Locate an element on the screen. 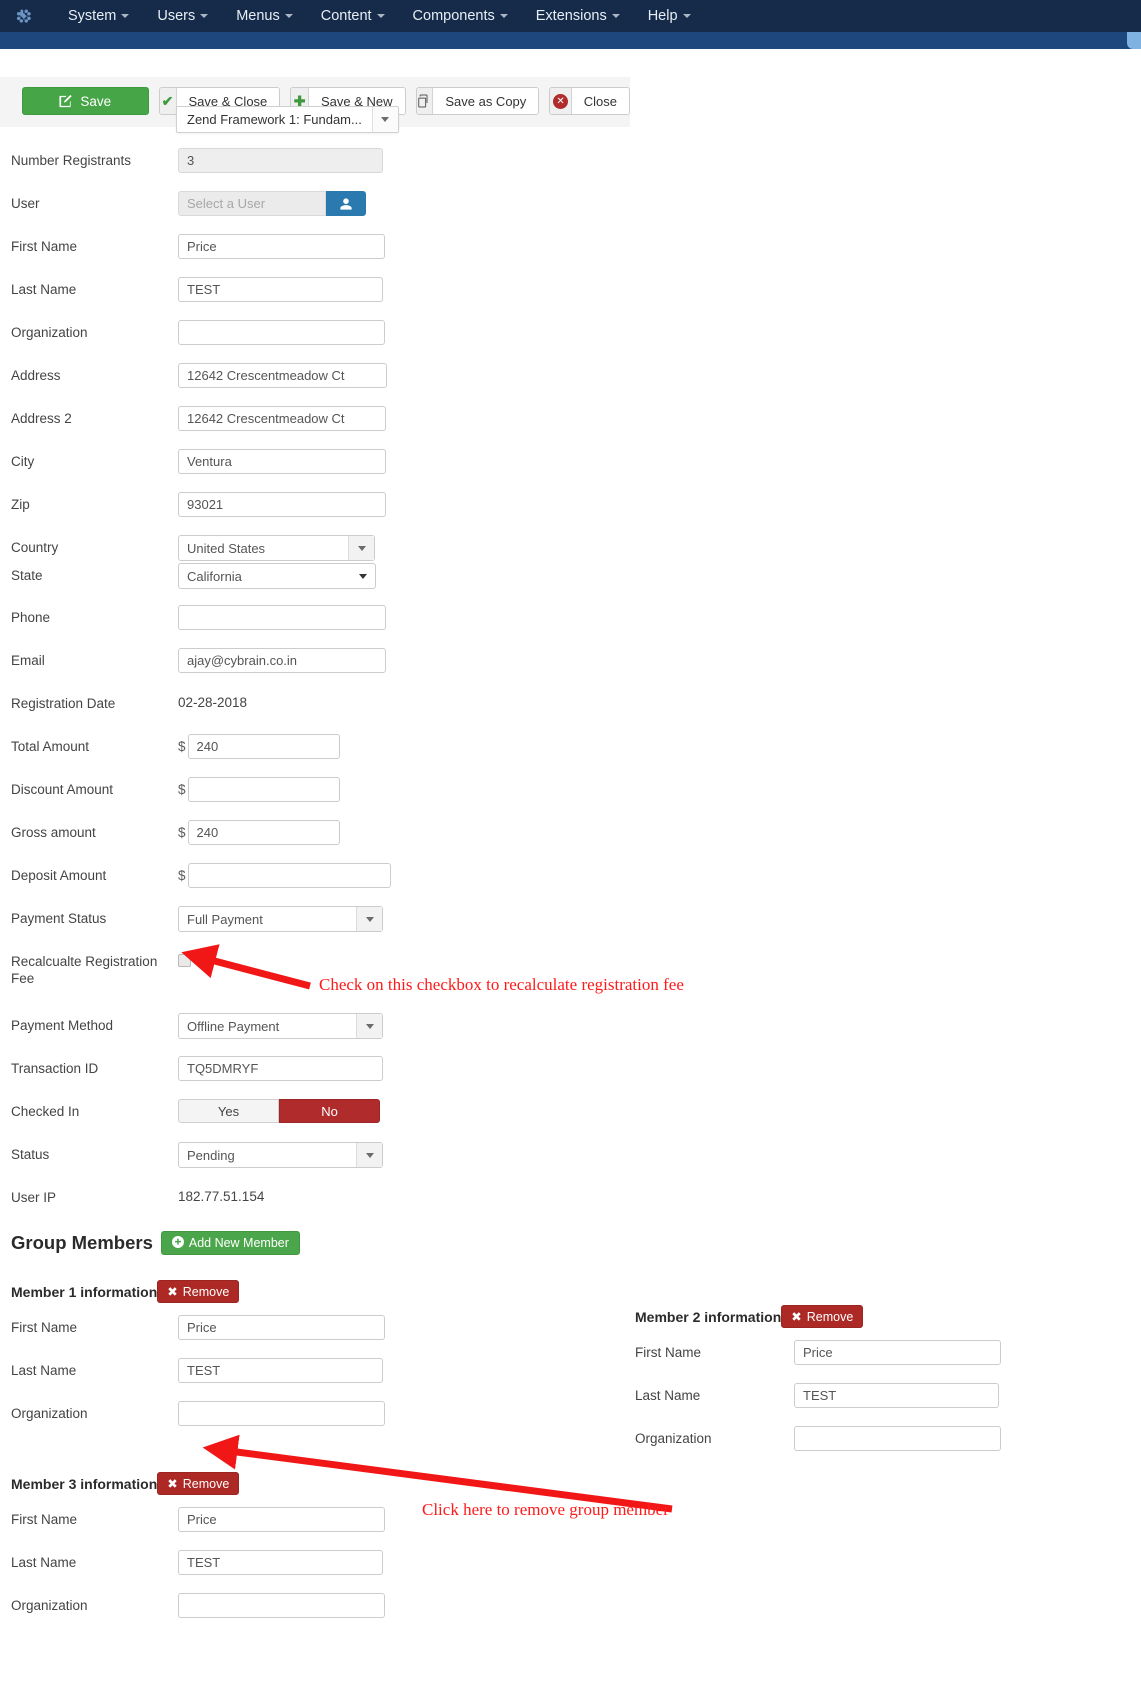 This screenshot has width=1141, height=1689. transaction-id-label: Transaction ID is located at coordinates (55, 1068).